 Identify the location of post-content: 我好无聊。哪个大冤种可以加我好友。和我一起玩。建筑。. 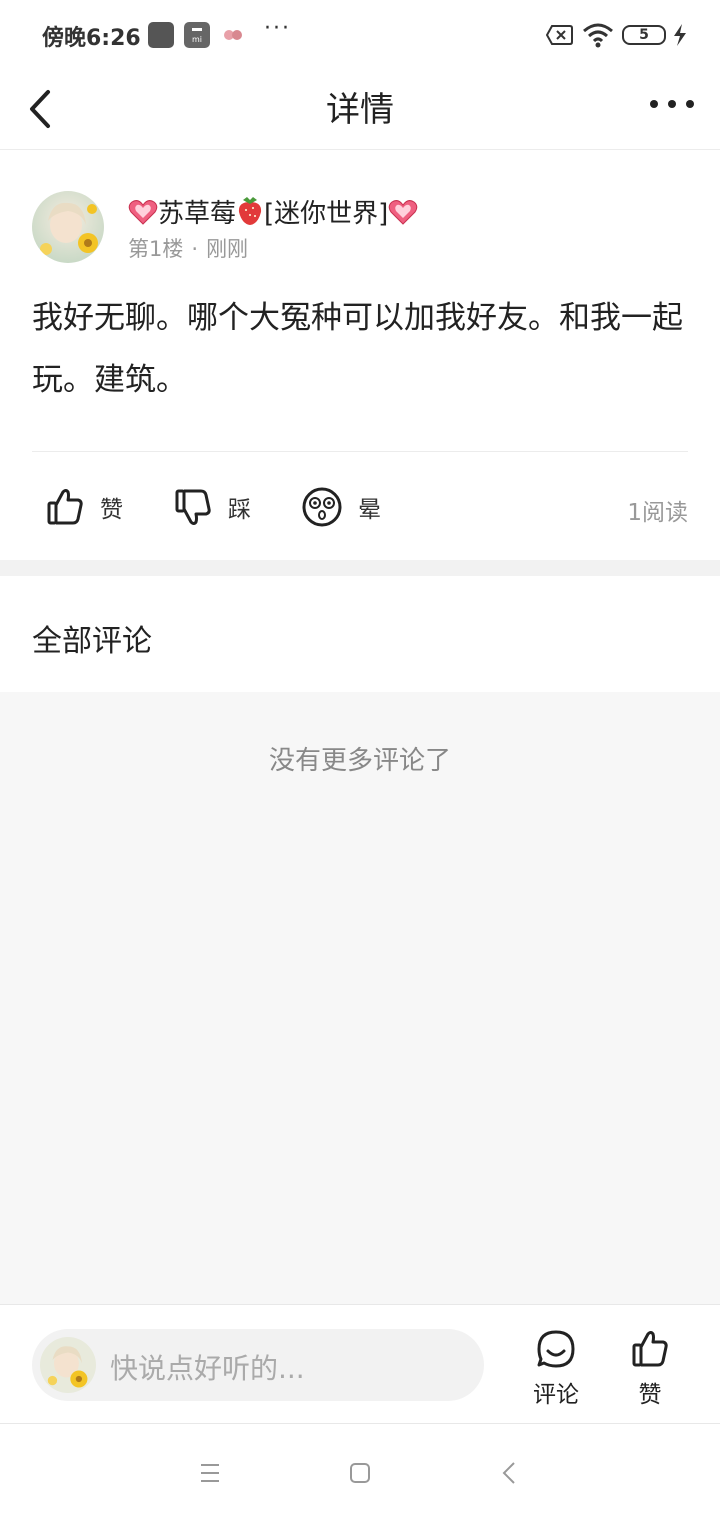
(357, 349).